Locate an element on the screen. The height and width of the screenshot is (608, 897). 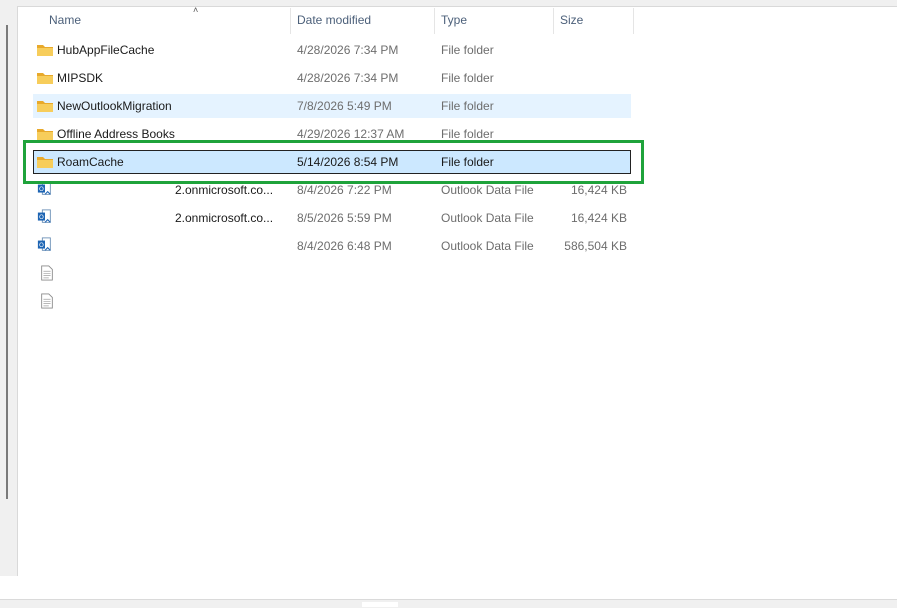
column-header-name: Name is located at coordinates (168, 20).